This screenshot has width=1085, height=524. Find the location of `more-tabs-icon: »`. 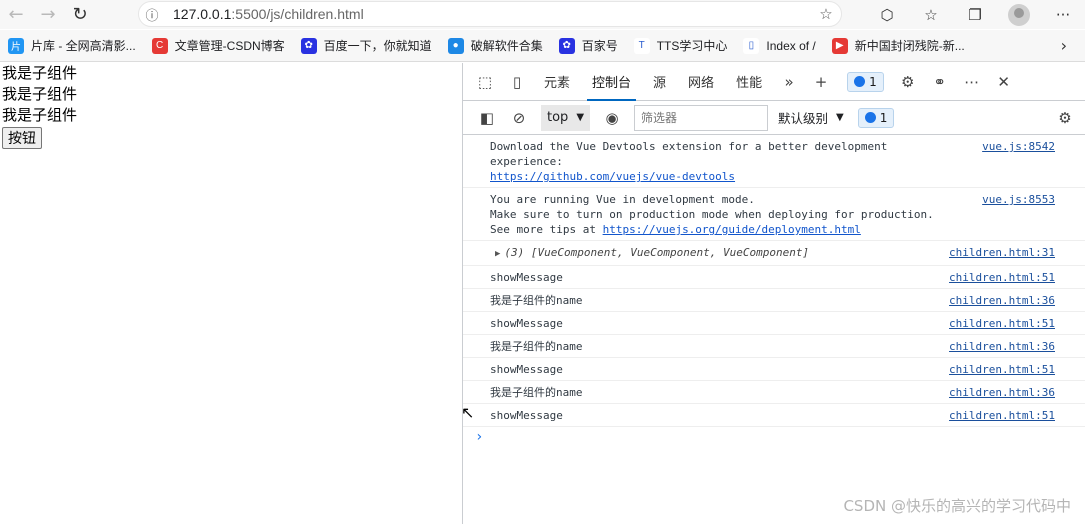

more-tabs-icon: » is located at coordinates (789, 82).